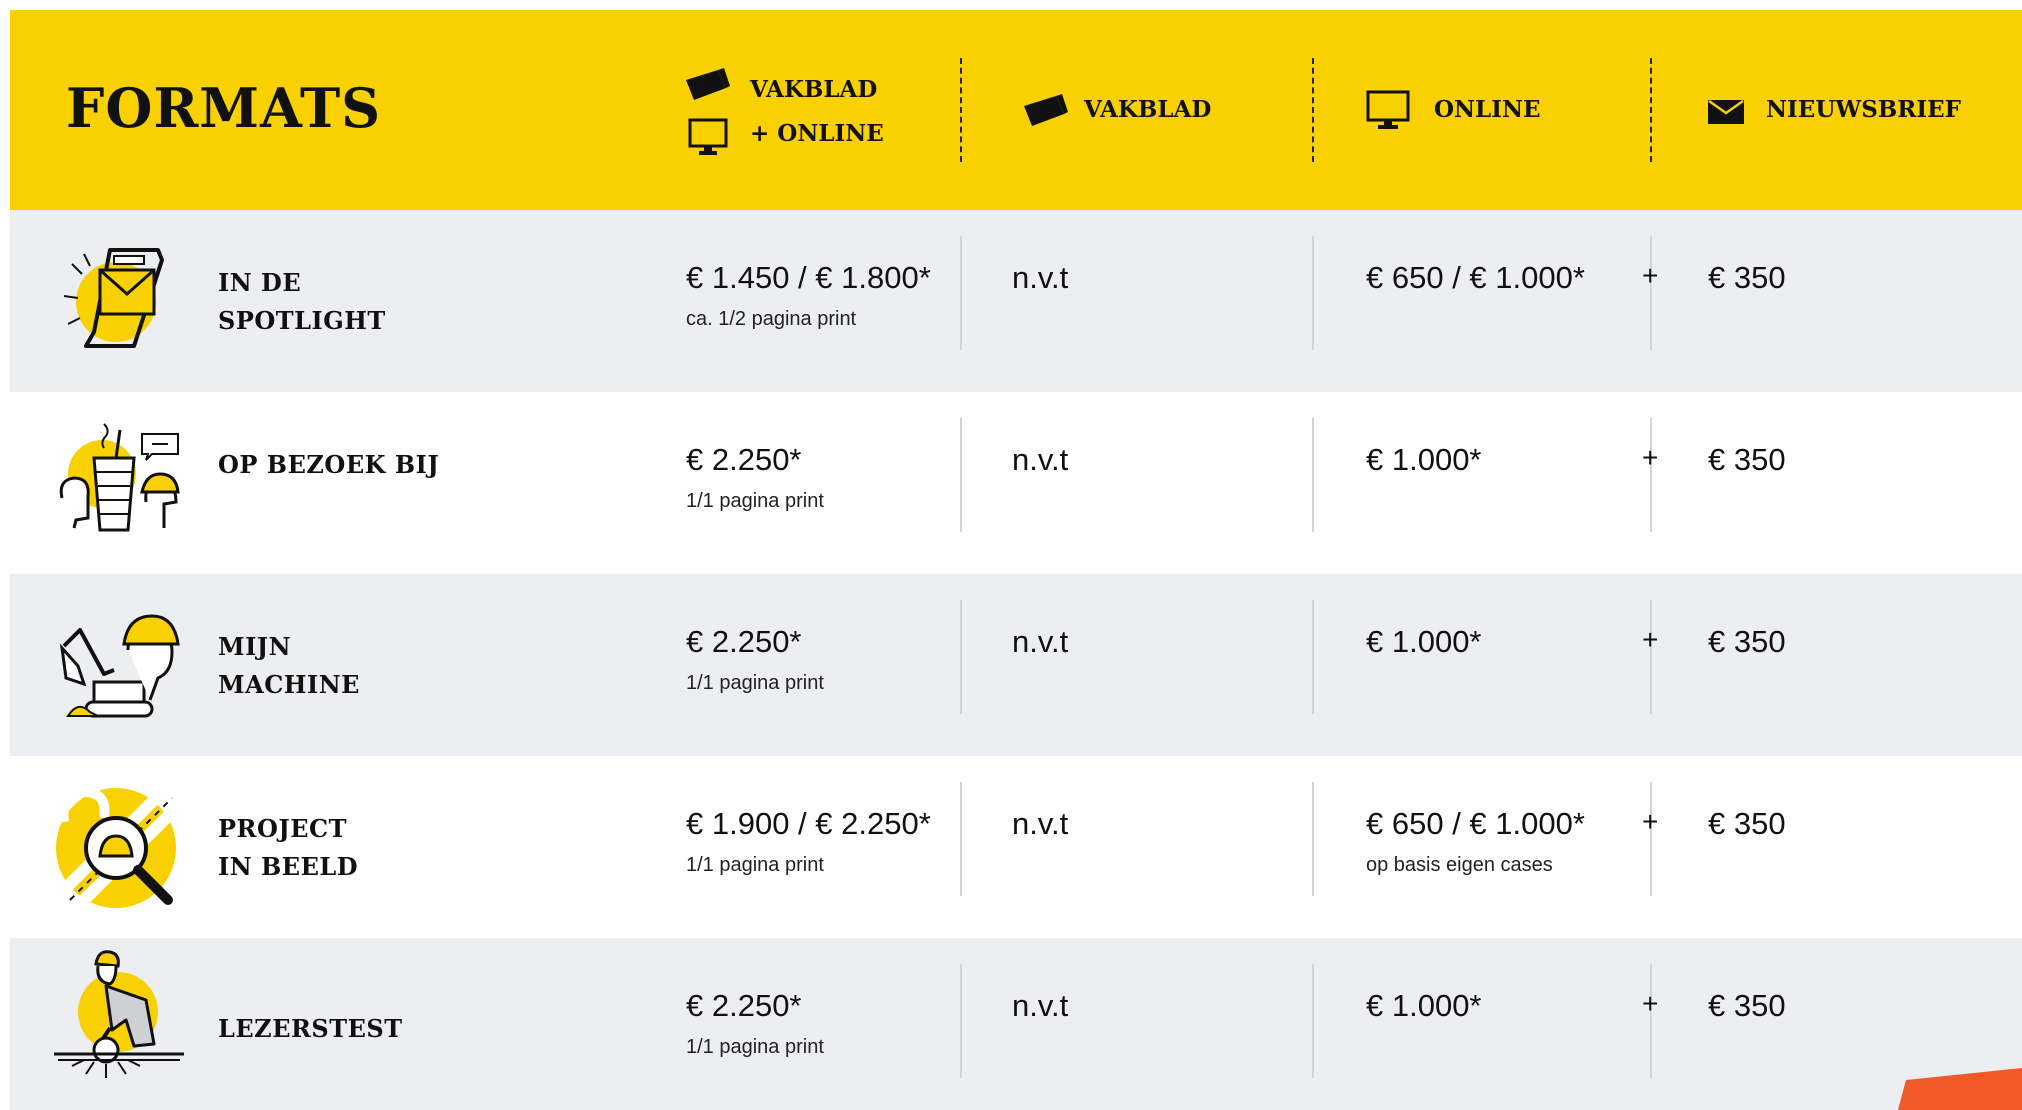 Image resolution: width=2022 pixels, height=1110 pixels. What do you see at coordinates (119, 477) in the screenshot?
I see `visit-icon` at bounding box center [119, 477].